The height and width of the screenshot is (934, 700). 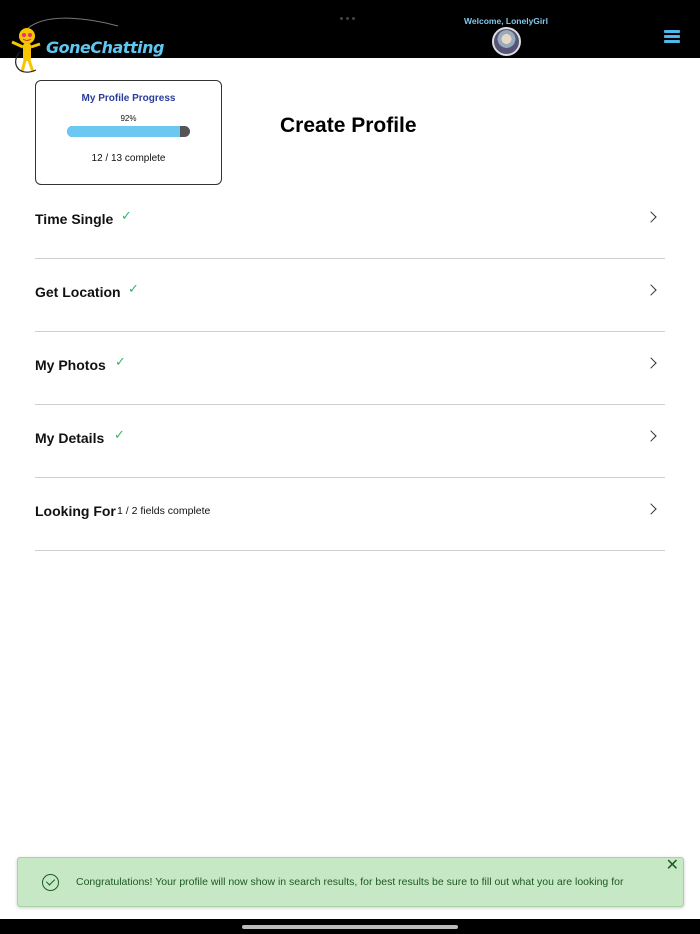 I want to click on progress-bar-fill, so click(x=124, y=131).